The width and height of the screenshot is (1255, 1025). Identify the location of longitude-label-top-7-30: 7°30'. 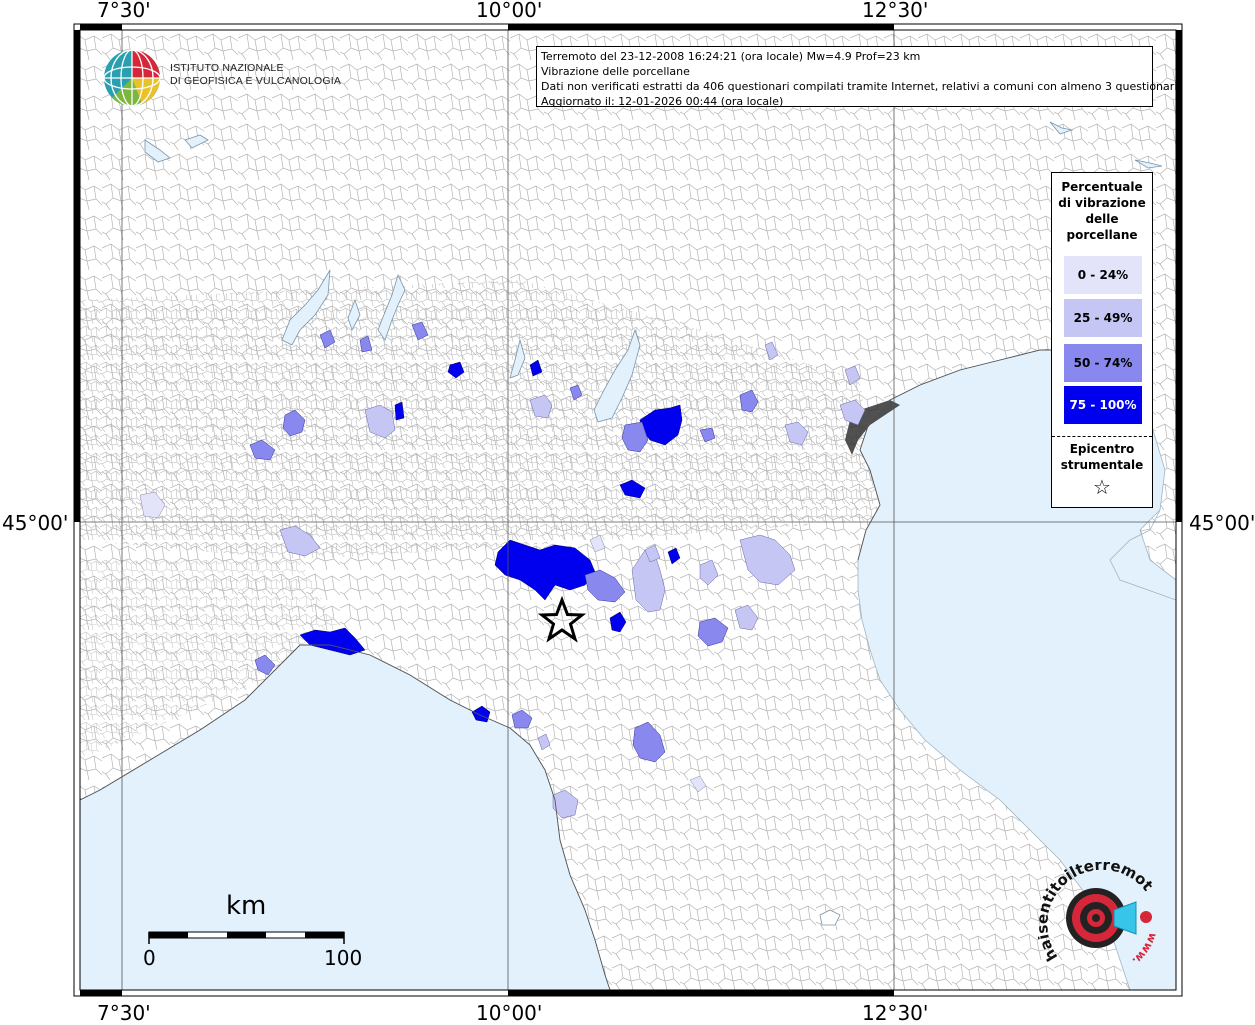
(124, 11).